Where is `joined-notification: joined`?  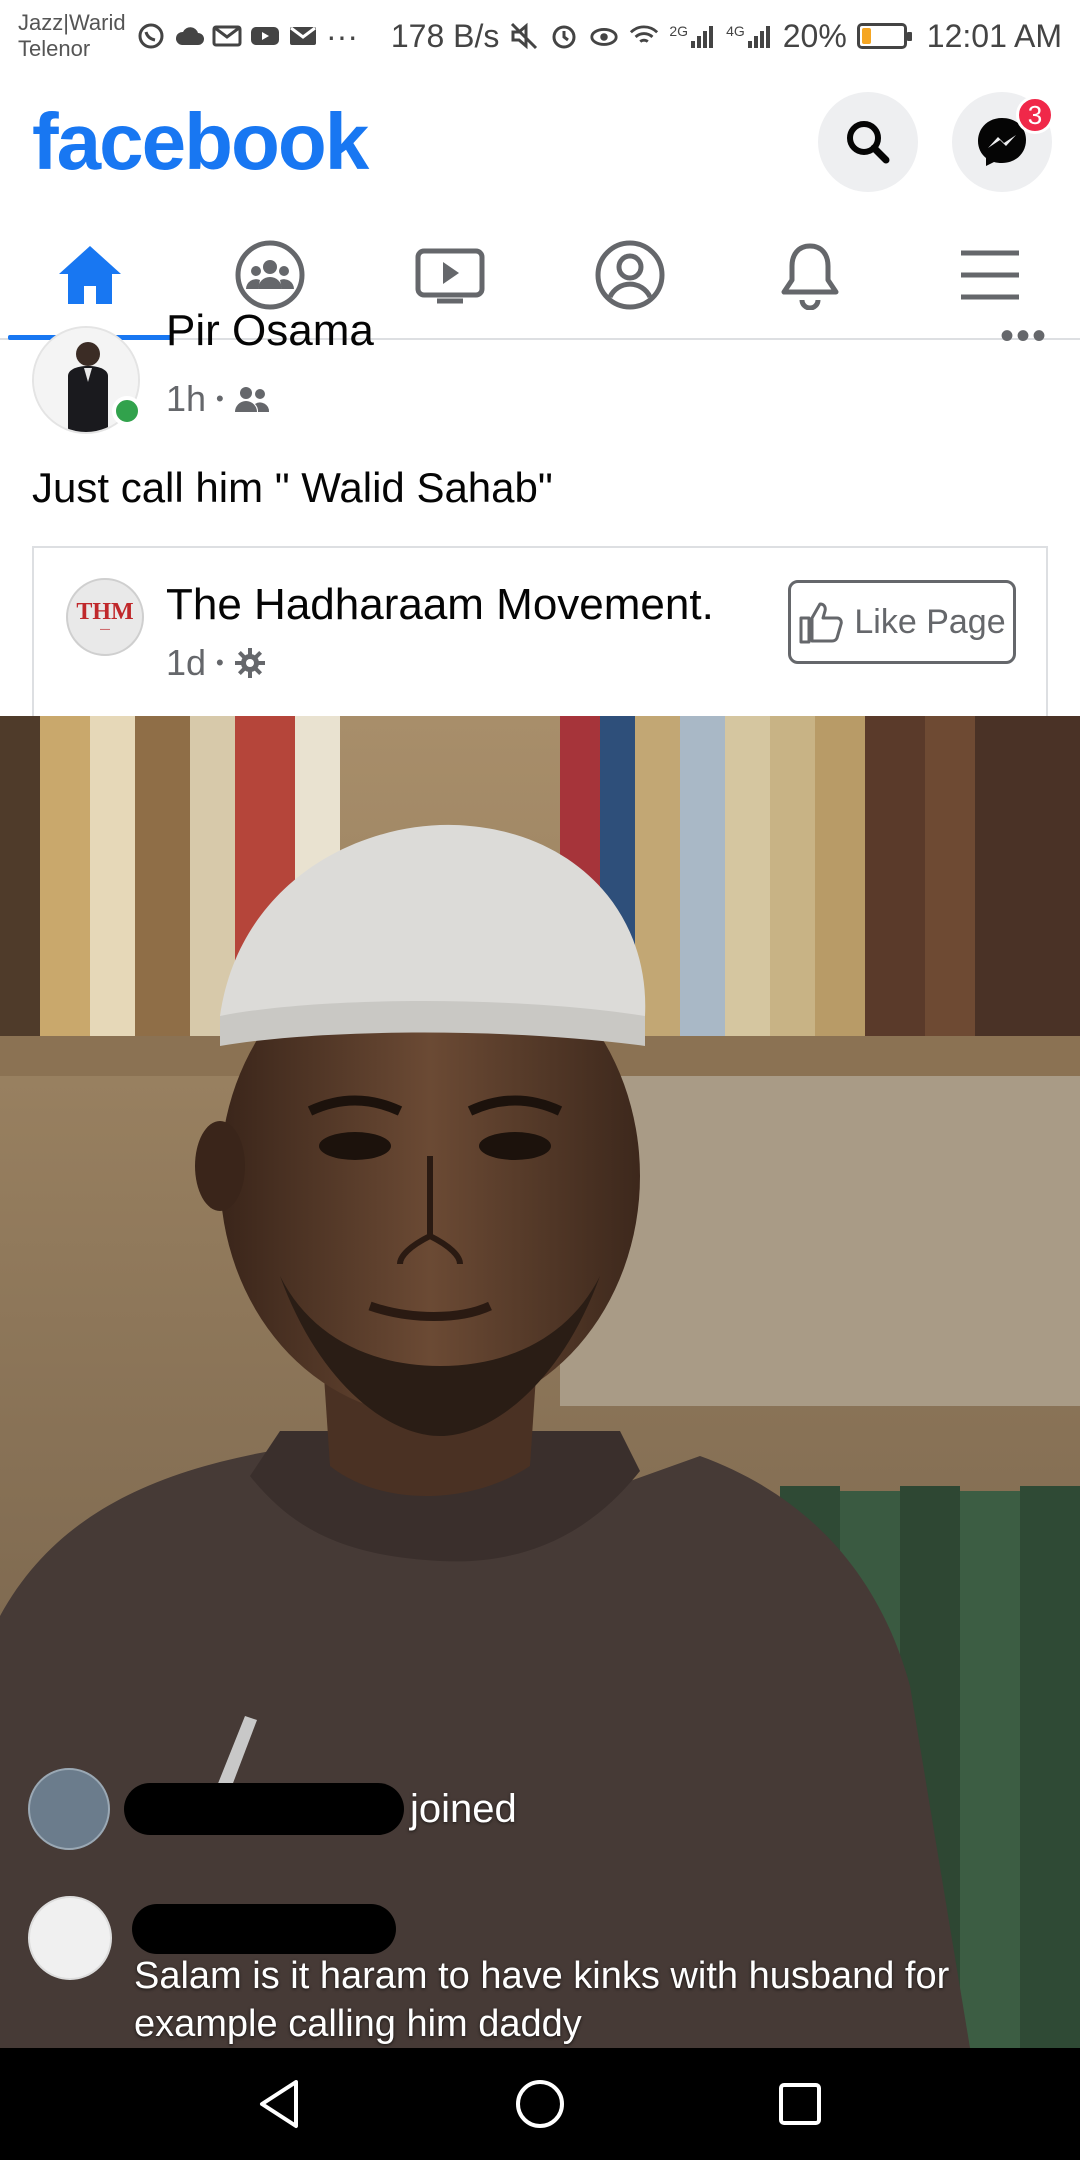 joined-notification: joined is located at coordinates (272, 1809).